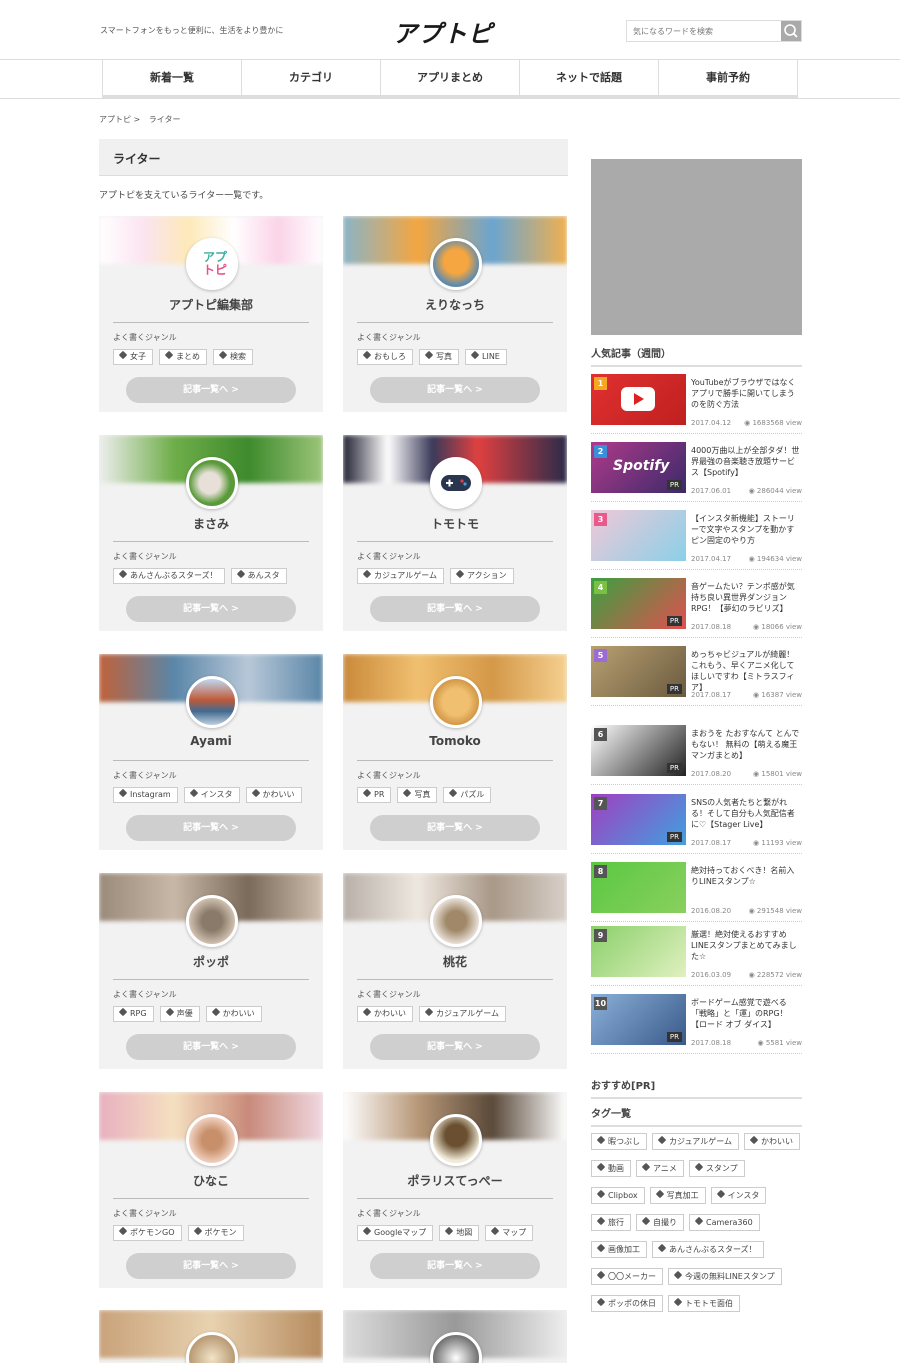 This screenshot has width=900, height=1363. What do you see at coordinates (618, 1195) in the screenshot?
I see `sidebar-tag: Clipbox` at bounding box center [618, 1195].